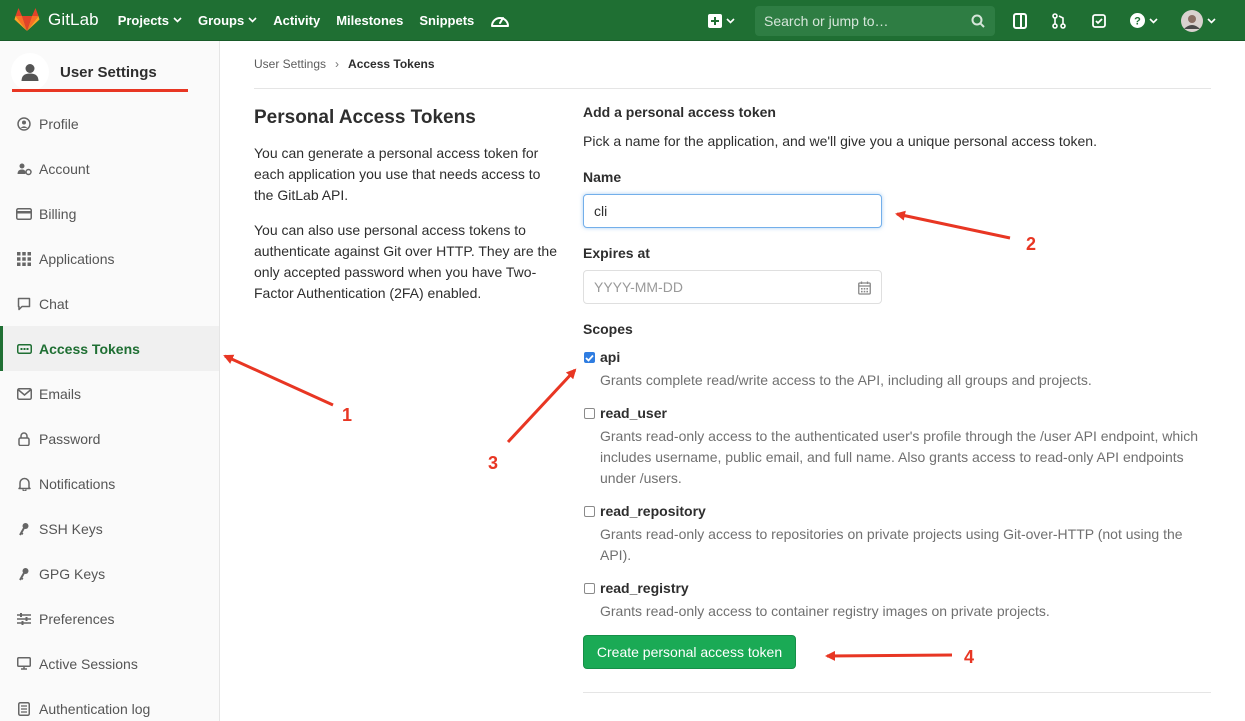  Describe the element at coordinates (608, 329) in the screenshot. I see `scopes-label: Scopes` at that location.